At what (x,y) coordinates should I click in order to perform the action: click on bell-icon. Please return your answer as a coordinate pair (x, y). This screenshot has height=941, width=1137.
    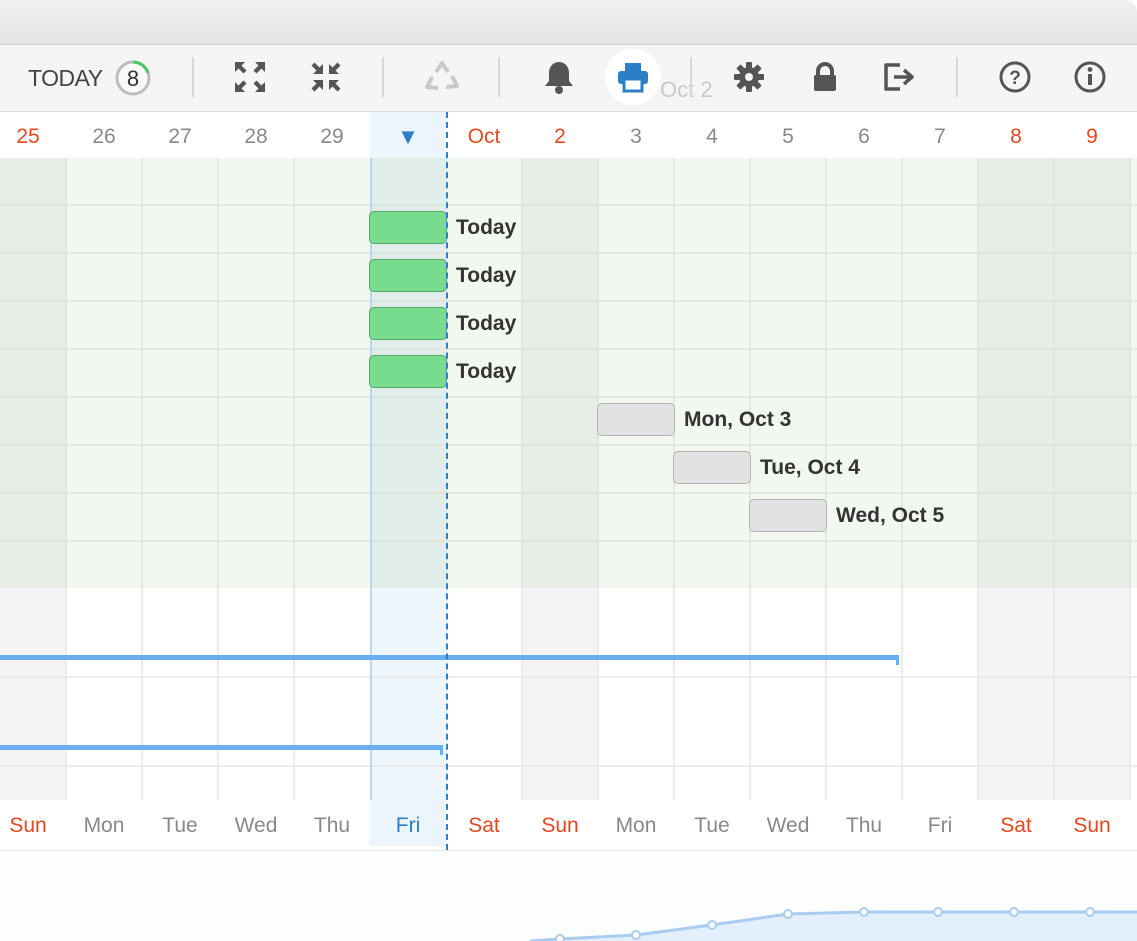
    Looking at the image, I should click on (559, 78).